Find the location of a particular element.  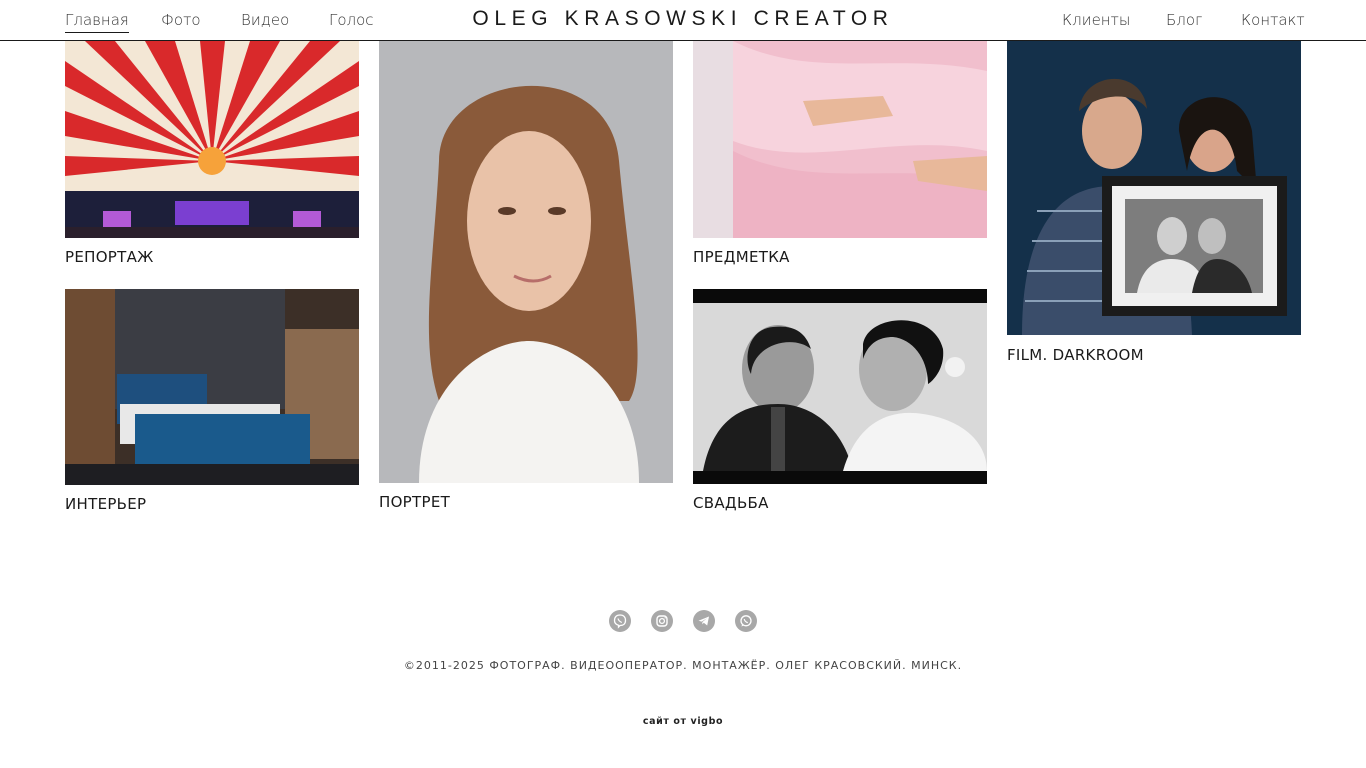

viber-icon is located at coordinates (620, 621).